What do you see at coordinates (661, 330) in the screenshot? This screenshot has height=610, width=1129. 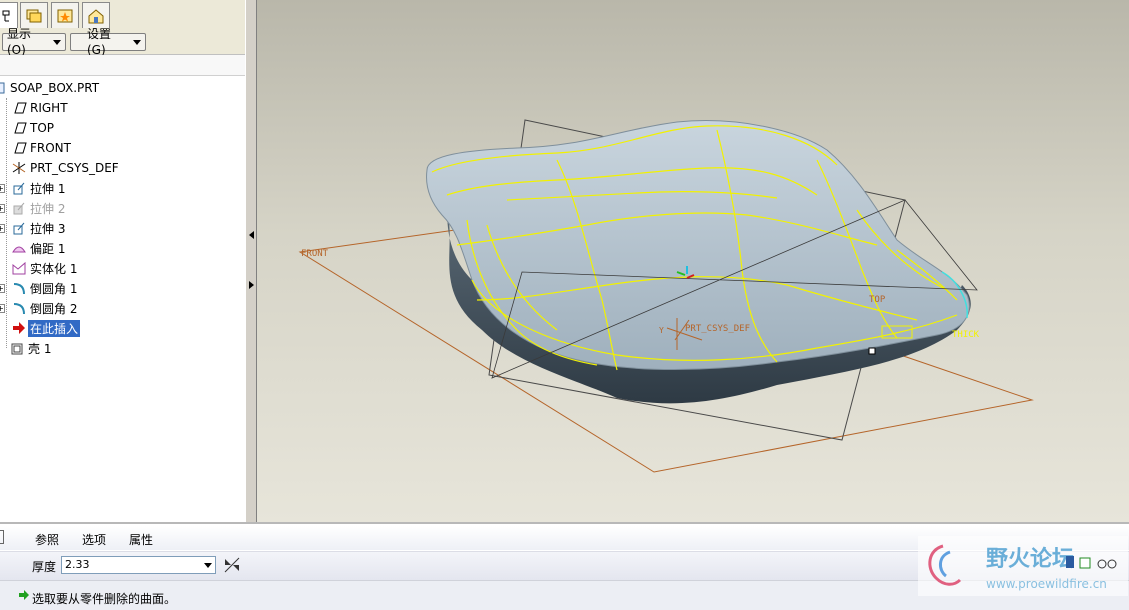 I see `csys-axis-label: Y` at bounding box center [661, 330].